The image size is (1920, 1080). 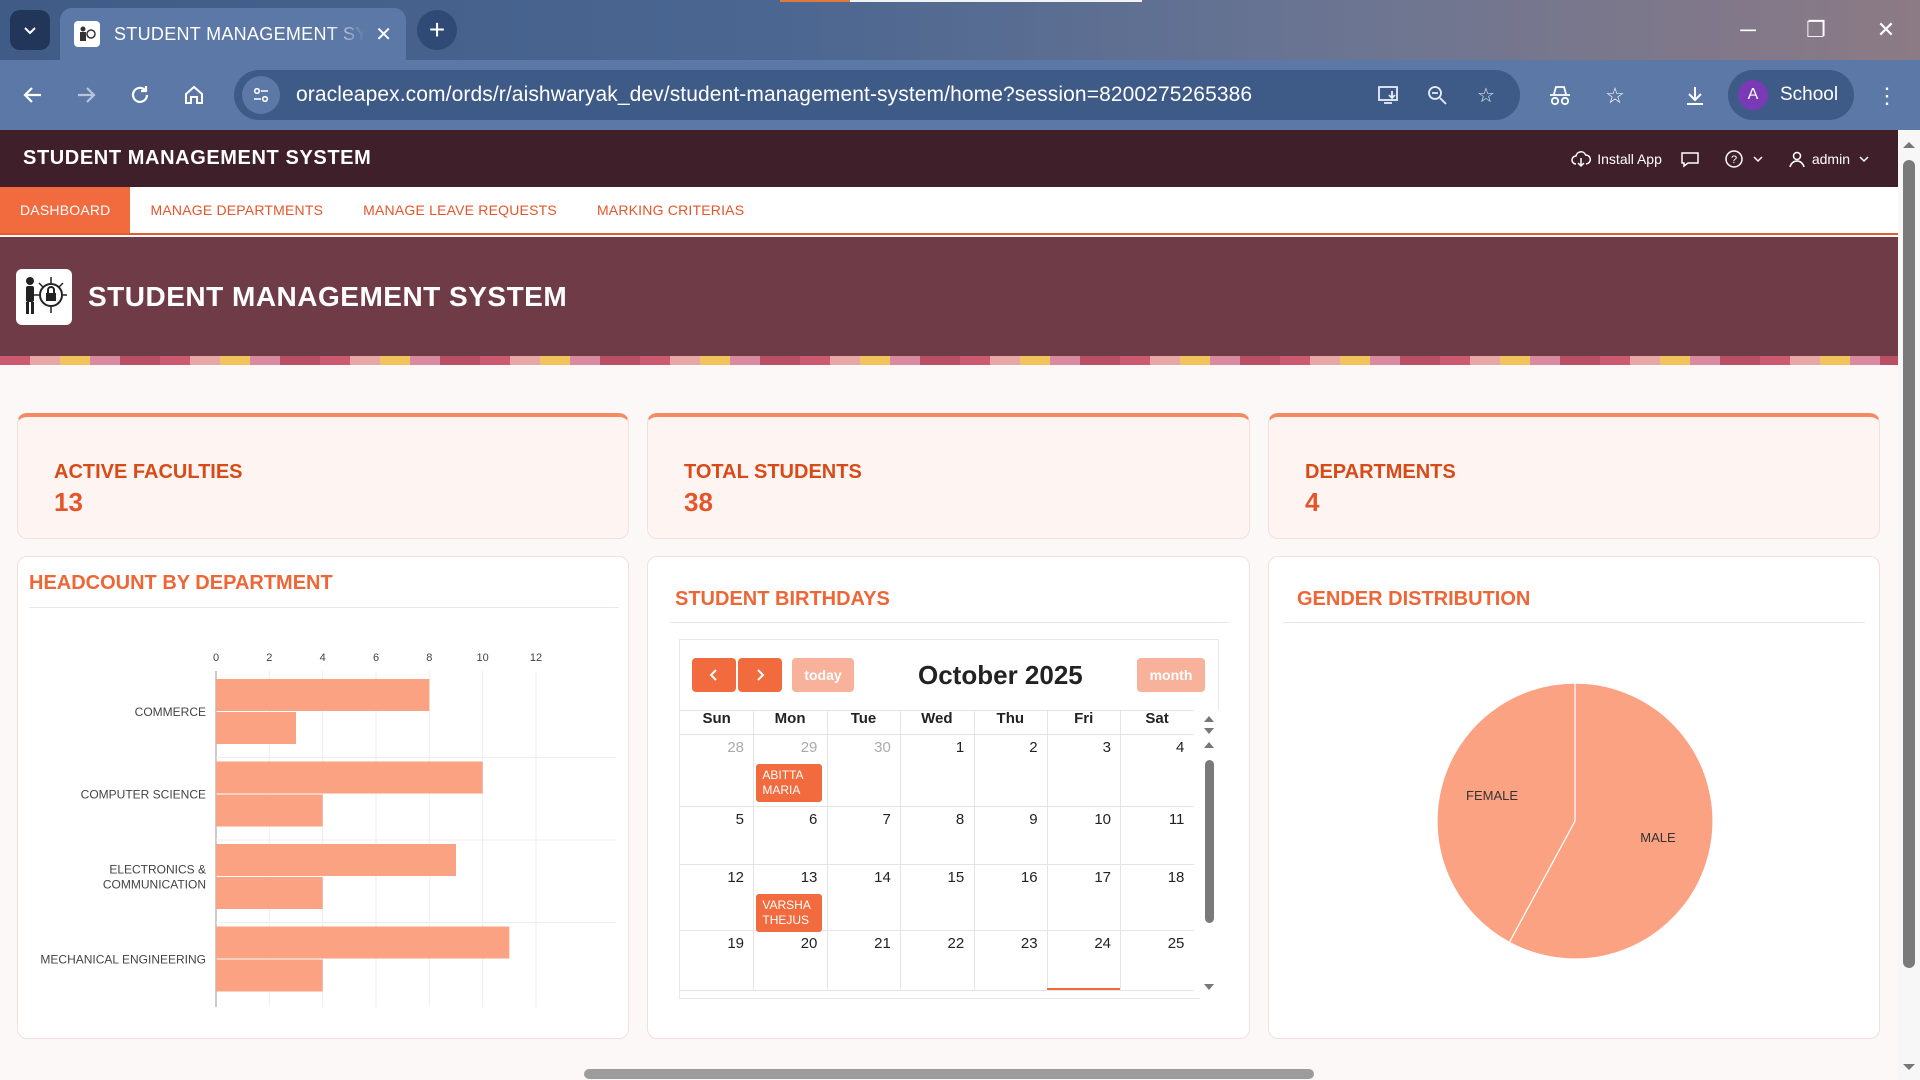 I want to click on bookmark-star-icon: ☆, so click(x=1486, y=95).